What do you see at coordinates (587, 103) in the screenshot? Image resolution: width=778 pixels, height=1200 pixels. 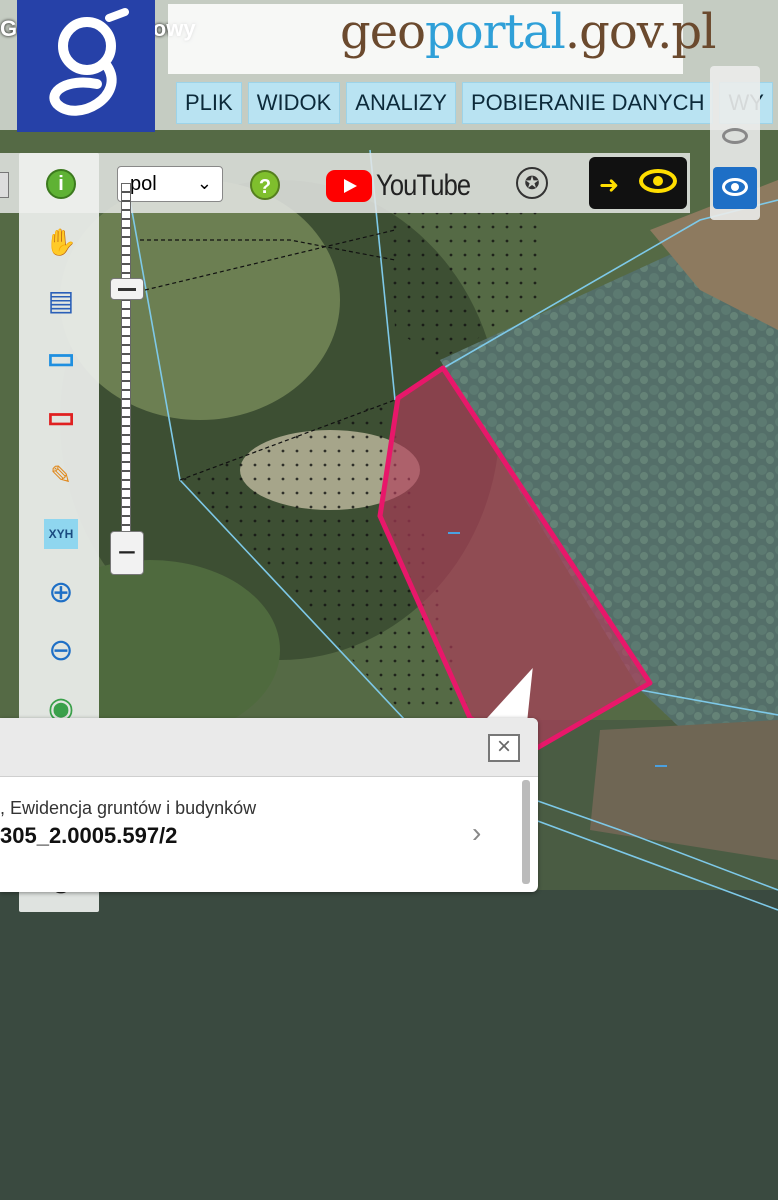 I see `menu-pobieranie-danych: POBIERANIE DANYCH` at bounding box center [587, 103].